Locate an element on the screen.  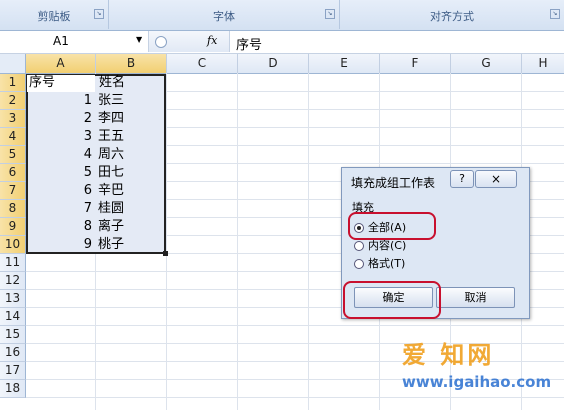
cell-a-value: 9 is located at coordinates (59, 245).